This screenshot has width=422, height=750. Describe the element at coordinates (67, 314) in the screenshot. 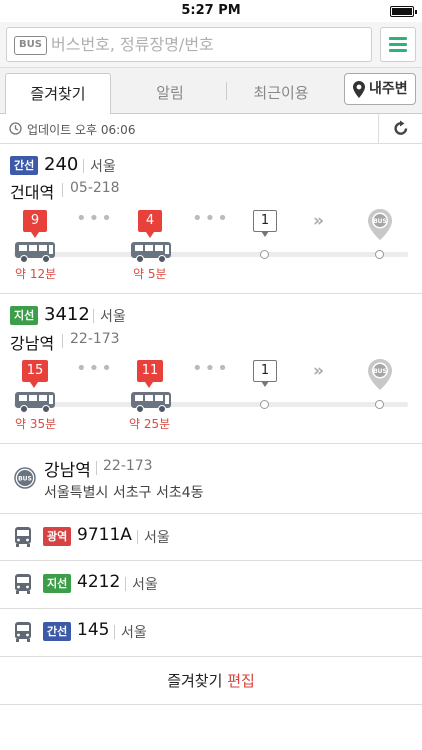

I see `route-number: 3412` at that location.